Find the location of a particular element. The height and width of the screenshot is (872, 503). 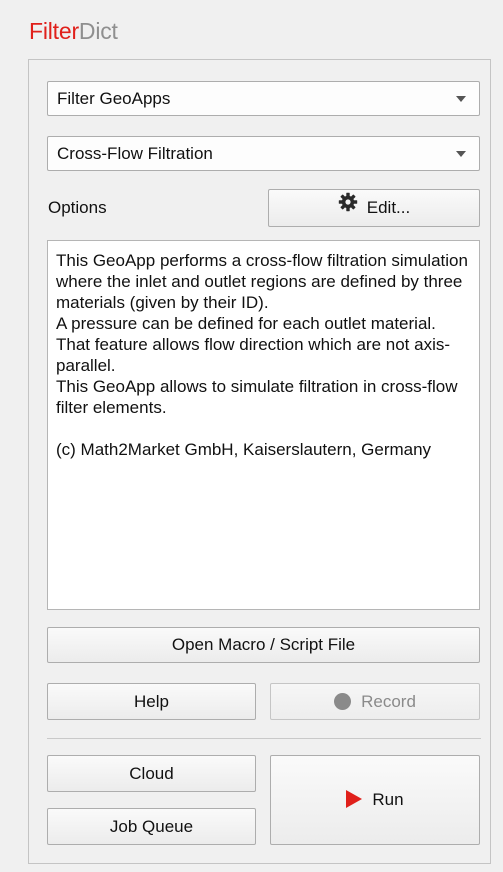

geoapp-select-value: Cross-Flow Filtration is located at coordinates (135, 153).